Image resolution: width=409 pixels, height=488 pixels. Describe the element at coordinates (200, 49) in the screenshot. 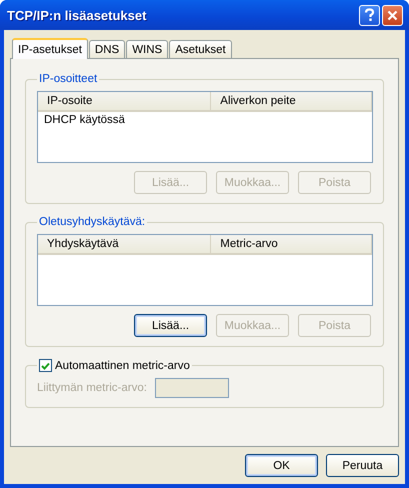

I see `tab: Asetukset` at that location.